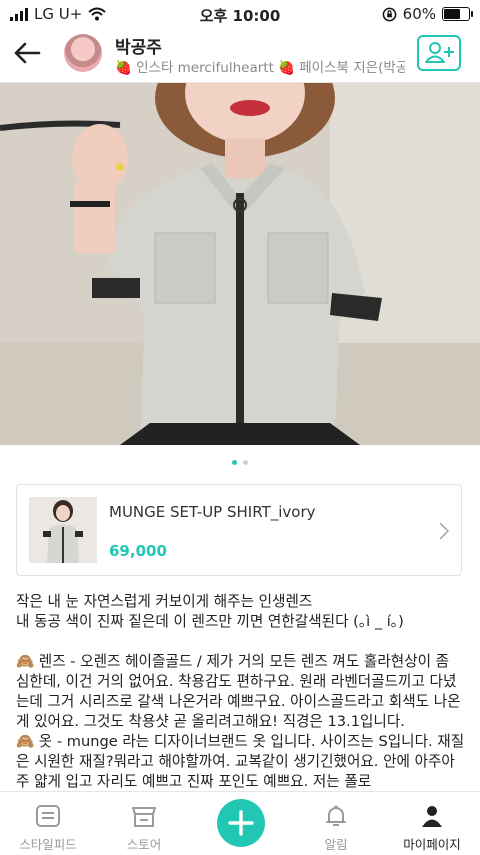  What do you see at coordinates (432, 816) in the screenshot?
I see `user-icon` at bounding box center [432, 816].